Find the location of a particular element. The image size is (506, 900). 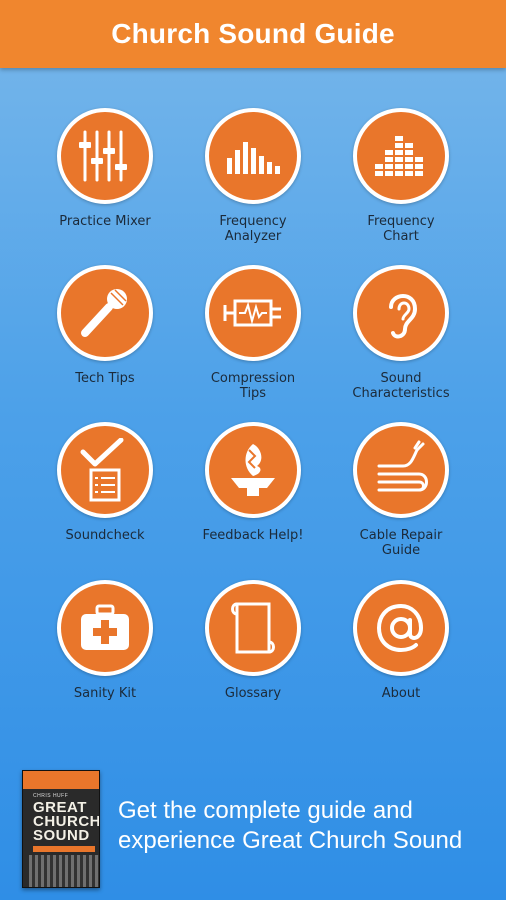

soundcheck-label: Soundcheck is located at coordinates (105, 535).